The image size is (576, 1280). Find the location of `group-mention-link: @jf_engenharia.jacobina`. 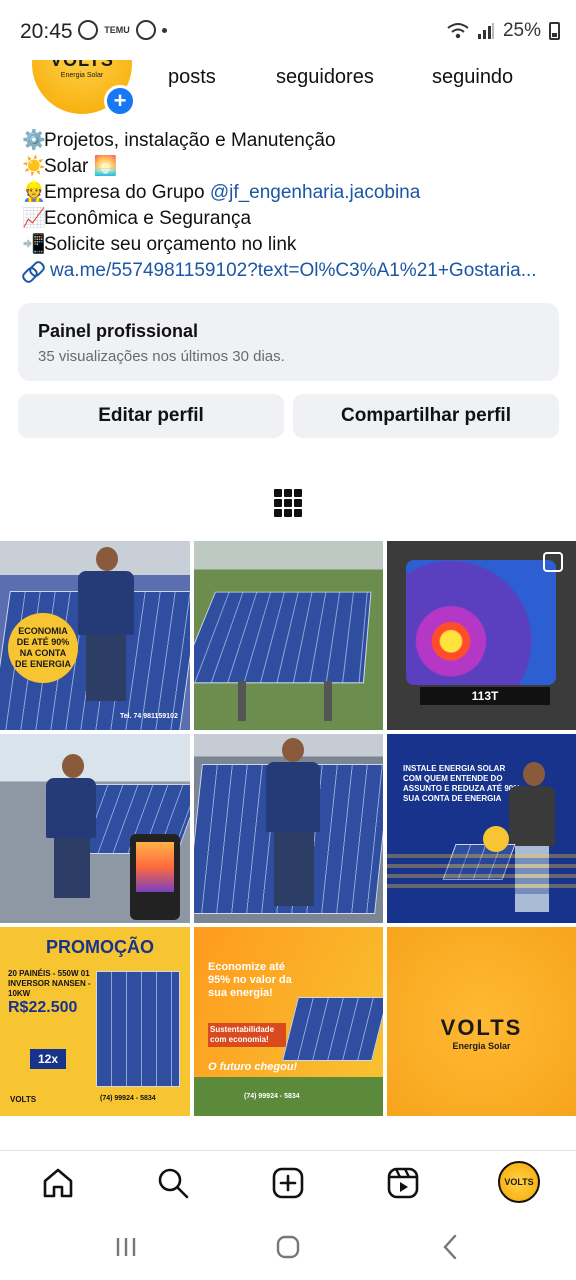

group-mention-link: @jf_engenharia.jacobina is located at coordinates (315, 192).